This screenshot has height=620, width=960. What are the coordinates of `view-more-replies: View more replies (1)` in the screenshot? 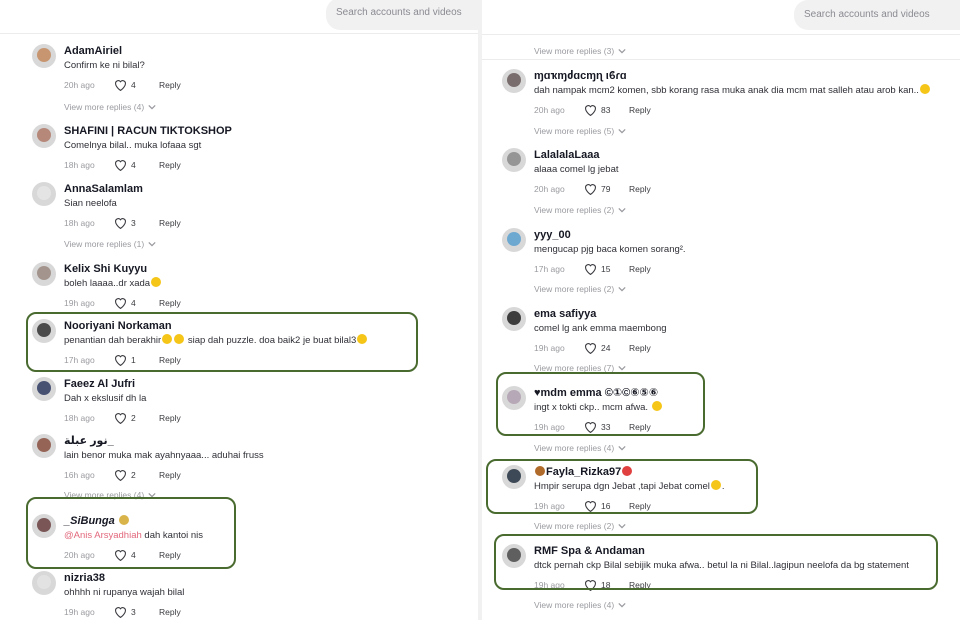 It's located at (110, 244).